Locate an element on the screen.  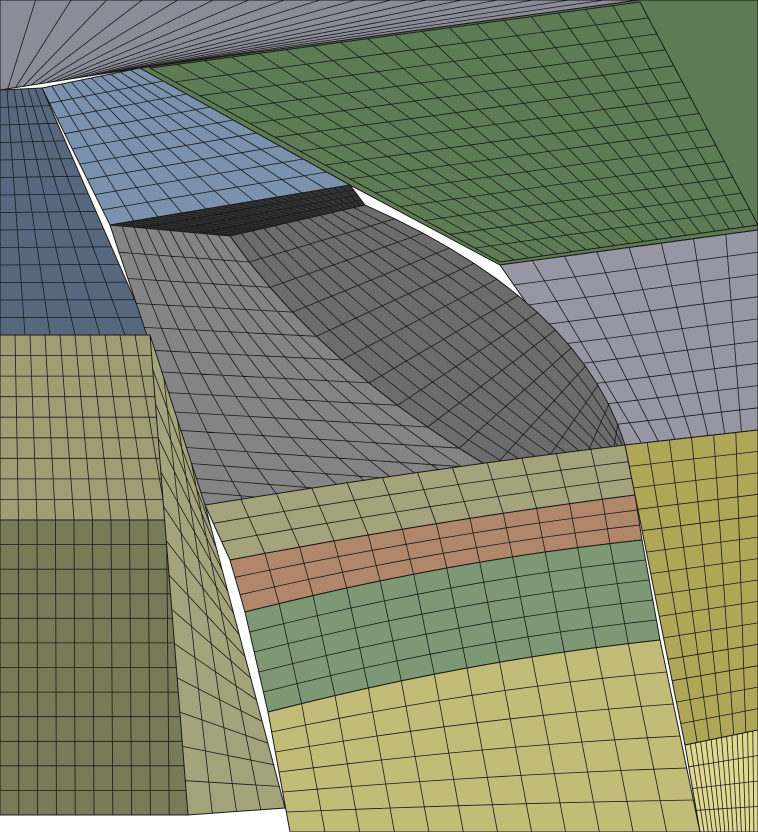
olive-left-lower is located at coordinates (94, 667).